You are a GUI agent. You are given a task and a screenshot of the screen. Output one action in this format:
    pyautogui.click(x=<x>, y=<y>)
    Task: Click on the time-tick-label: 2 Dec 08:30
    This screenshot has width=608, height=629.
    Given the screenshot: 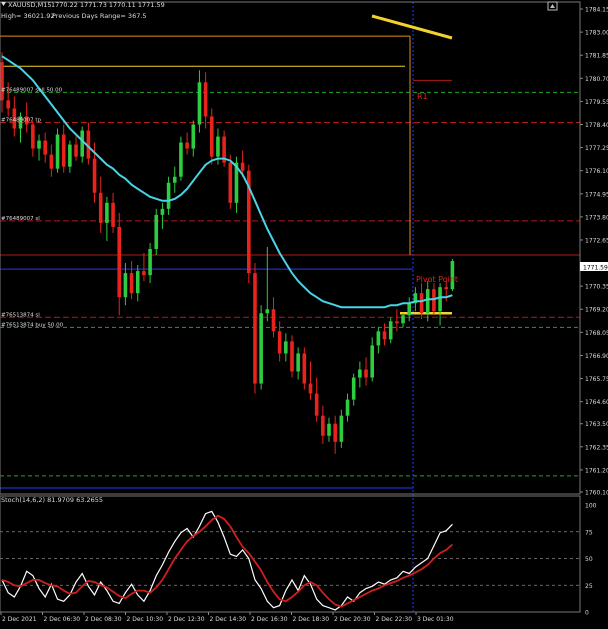 What is the action you would take?
    pyautogui.click(x=103, y=619)
    